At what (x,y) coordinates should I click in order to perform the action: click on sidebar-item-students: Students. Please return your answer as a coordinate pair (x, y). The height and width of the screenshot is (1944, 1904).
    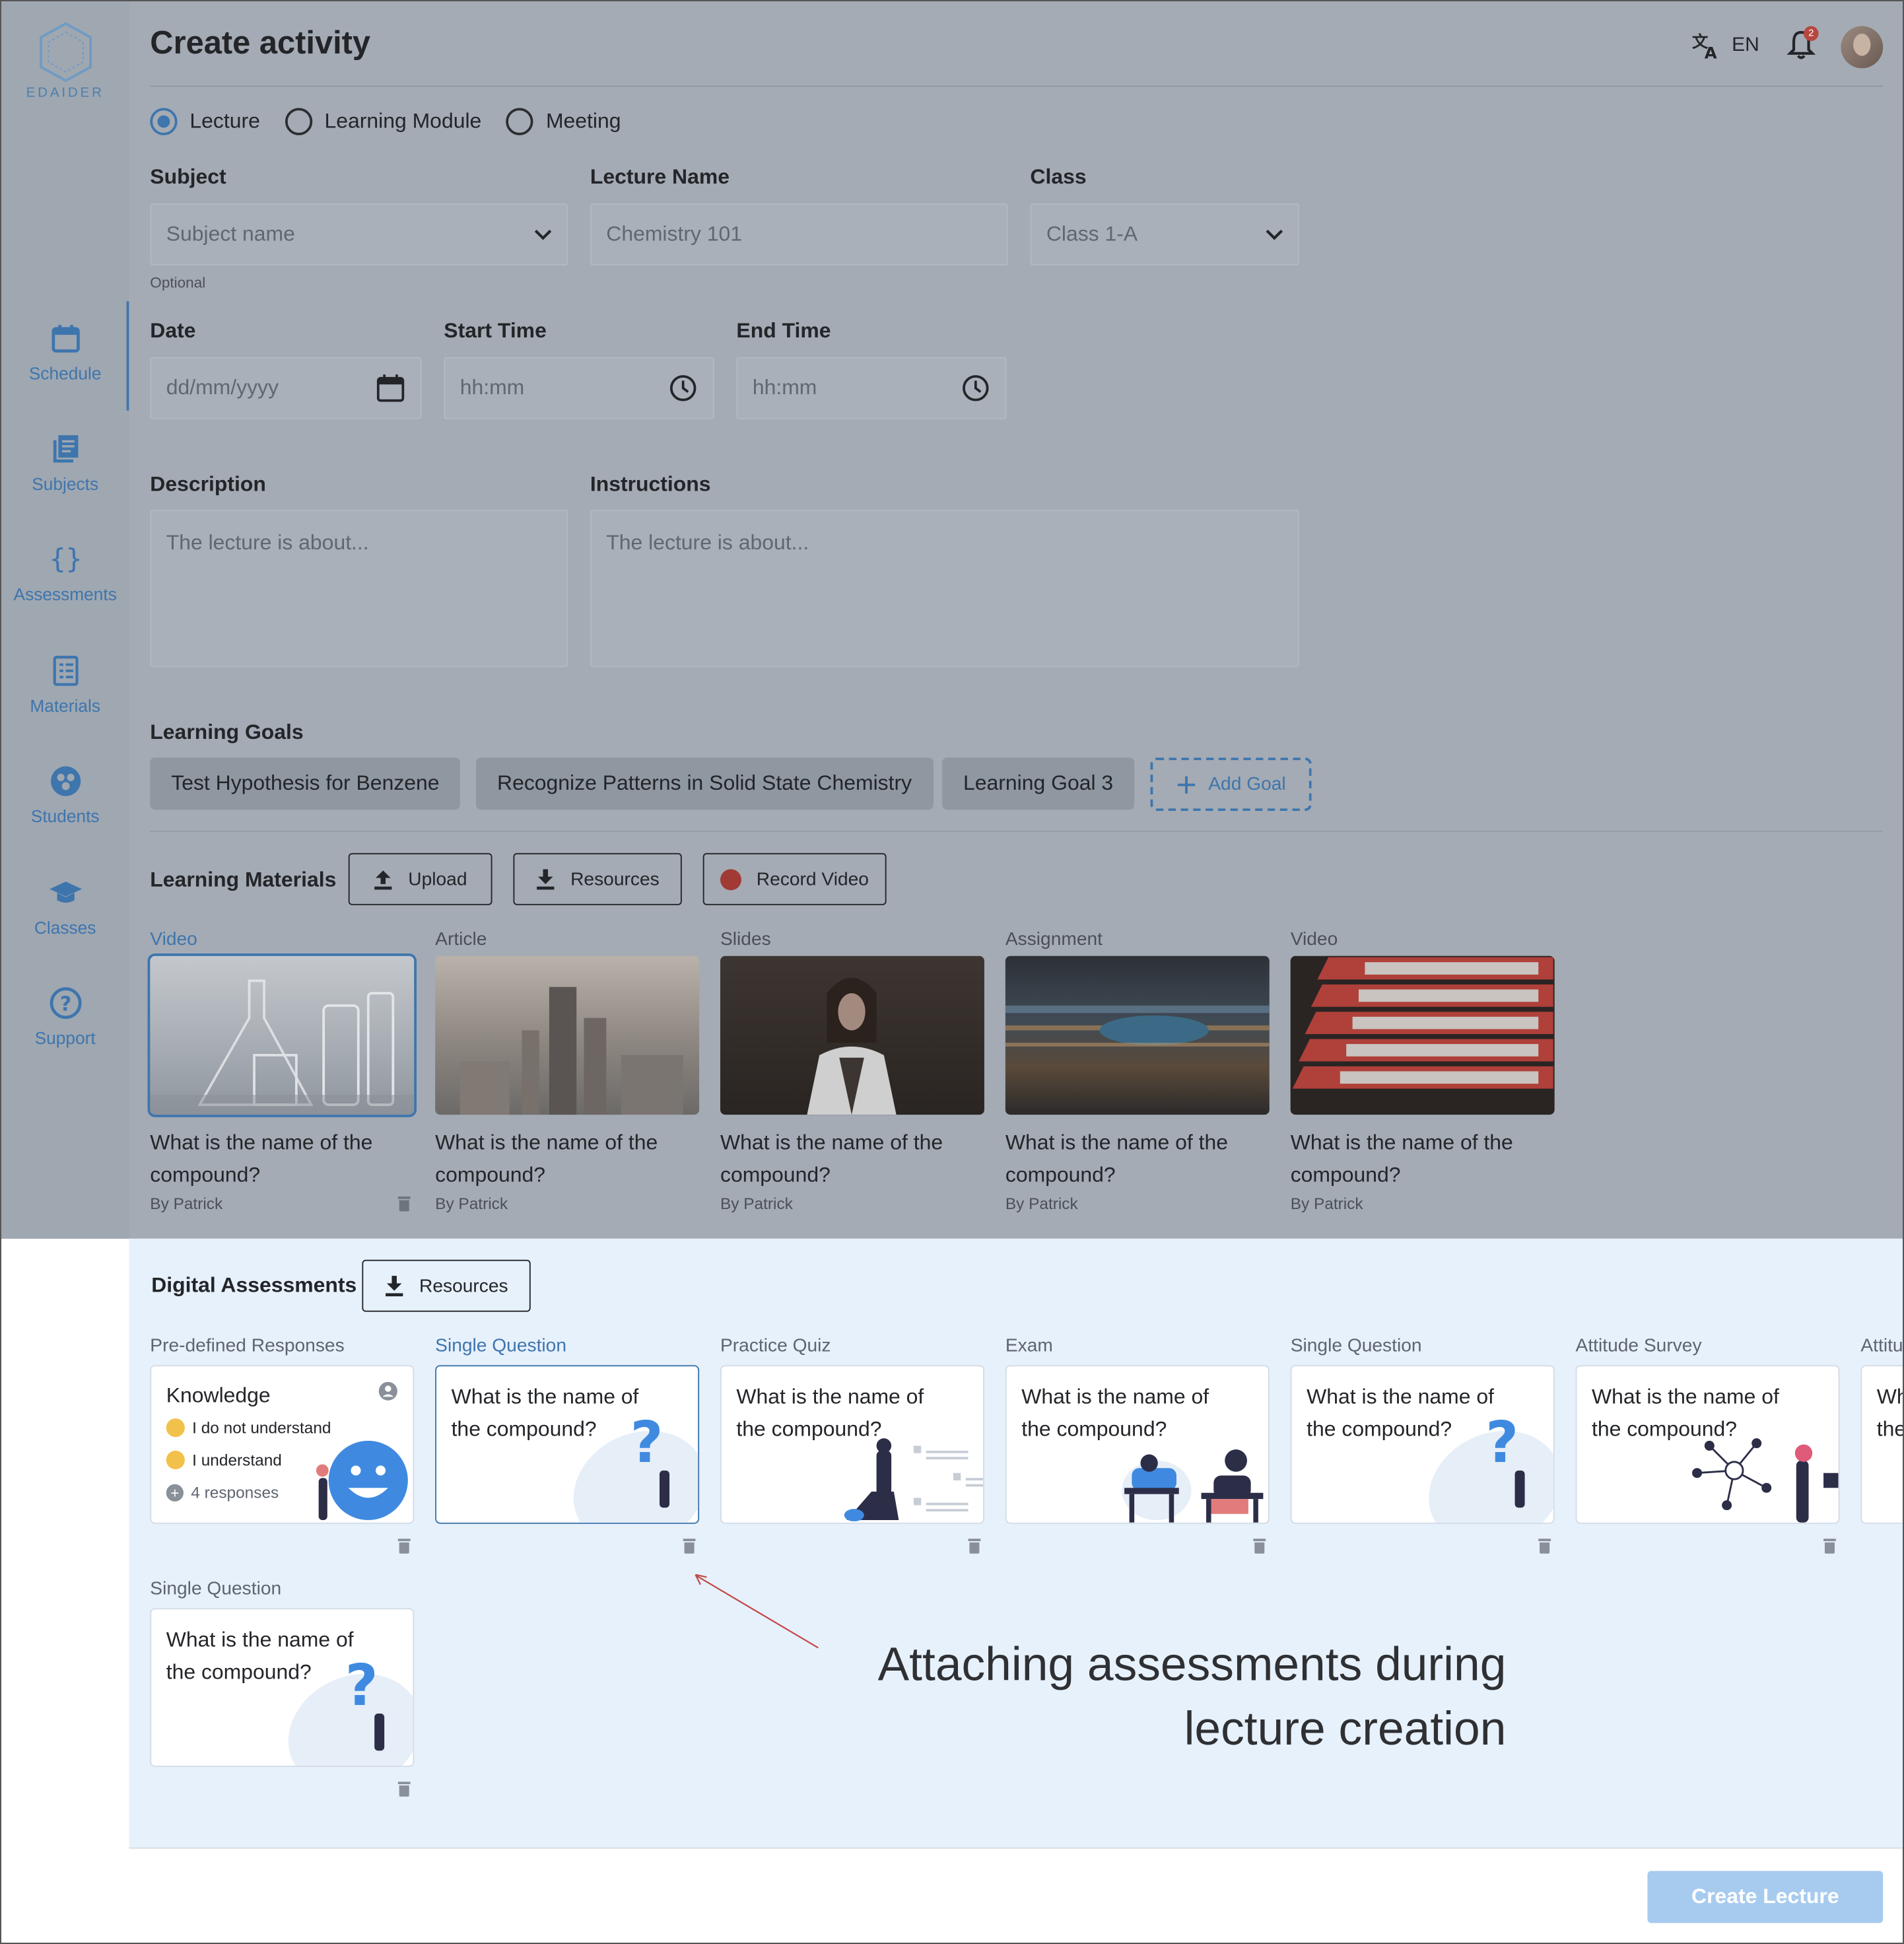
    Looking at the image, I should click on (65, 795).